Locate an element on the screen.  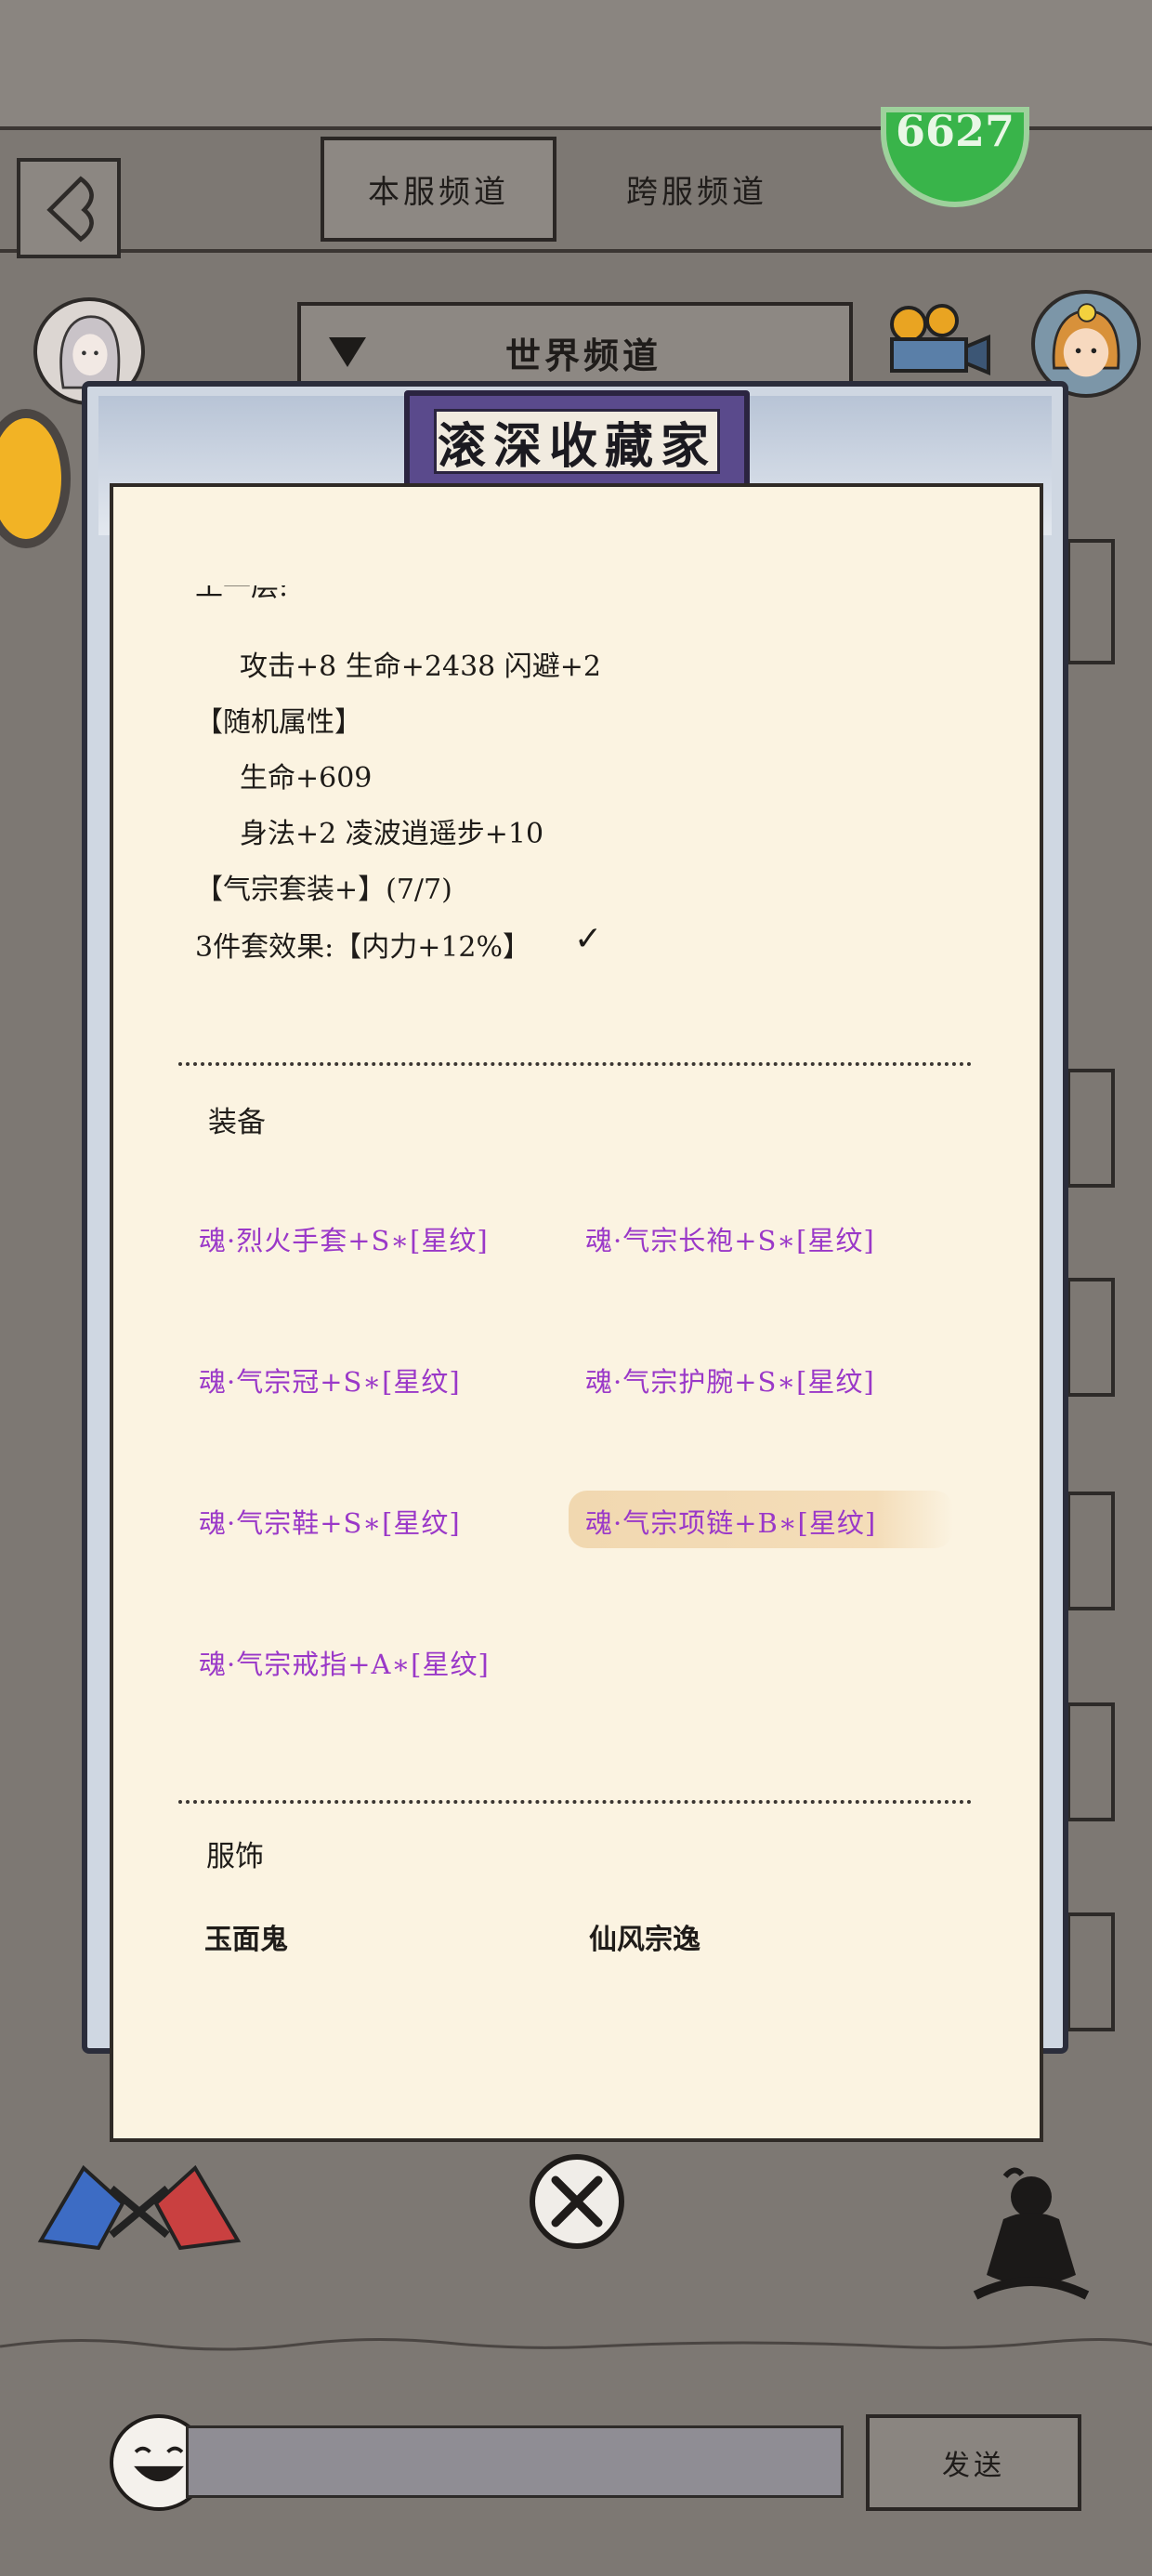
check-icon: ✓ is located at coordinates (588, 939).